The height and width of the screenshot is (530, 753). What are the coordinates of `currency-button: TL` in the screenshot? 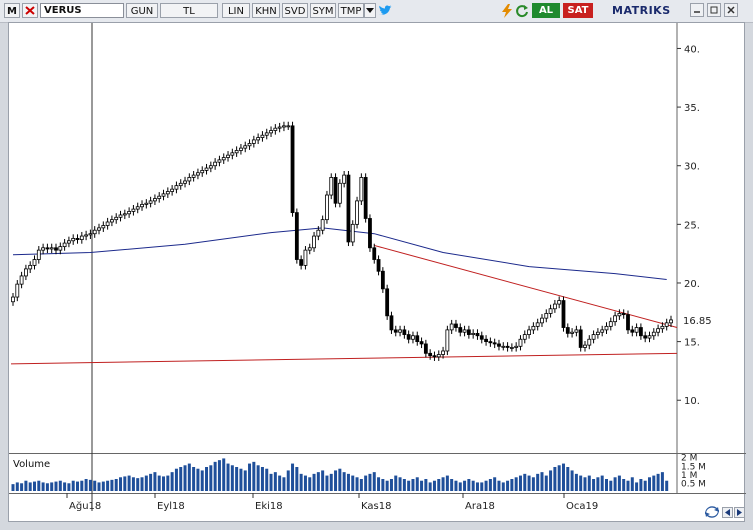 It's located at (189, 10).